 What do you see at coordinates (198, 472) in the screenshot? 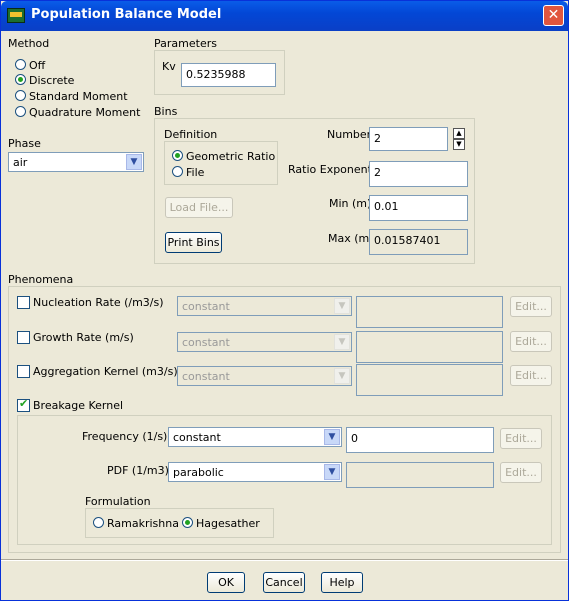
I see `pdf-method-value: parabolic` at bounding box center [198, 472].